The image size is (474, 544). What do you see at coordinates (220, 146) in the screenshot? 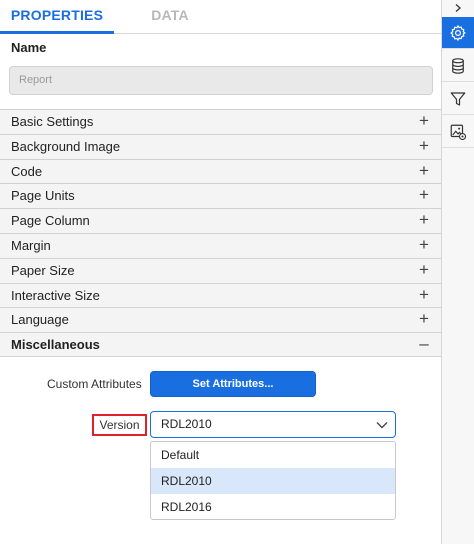
I see `section-background-image: Background Image +` at bounding box center [220, 146].